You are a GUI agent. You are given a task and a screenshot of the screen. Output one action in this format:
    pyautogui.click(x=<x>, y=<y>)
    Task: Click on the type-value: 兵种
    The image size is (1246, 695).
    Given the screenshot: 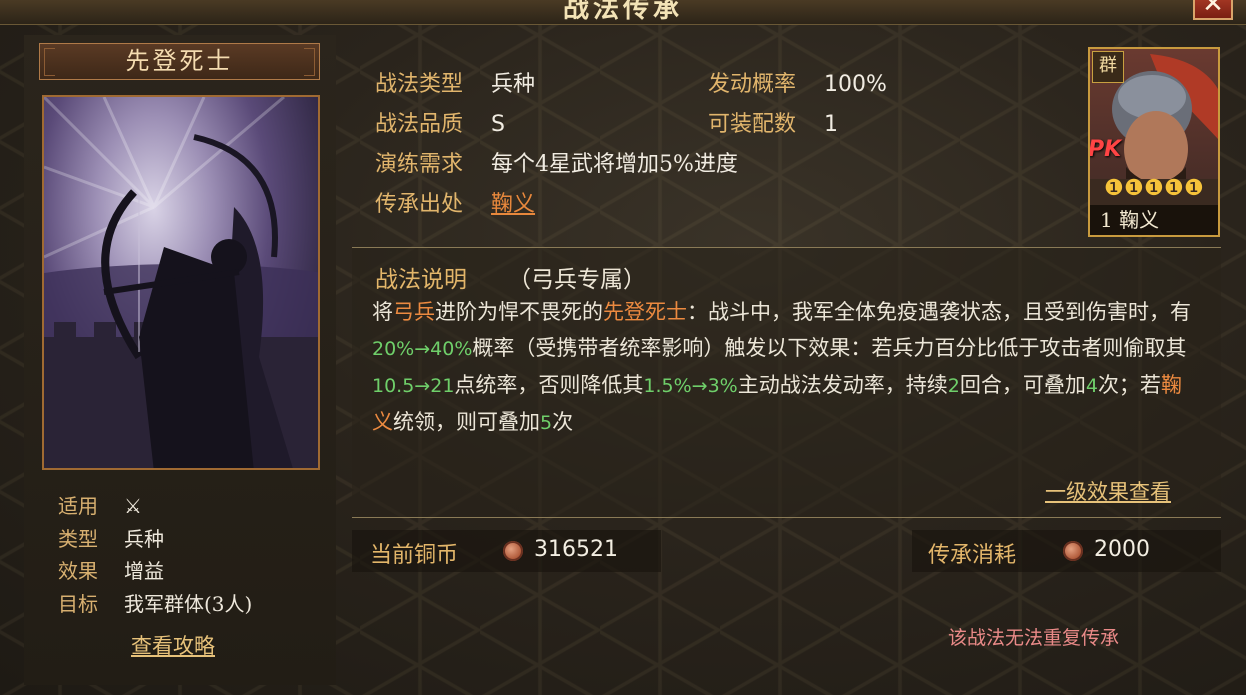 What is the action you would take?
    pyautogui.click(x=513, y=84)
    